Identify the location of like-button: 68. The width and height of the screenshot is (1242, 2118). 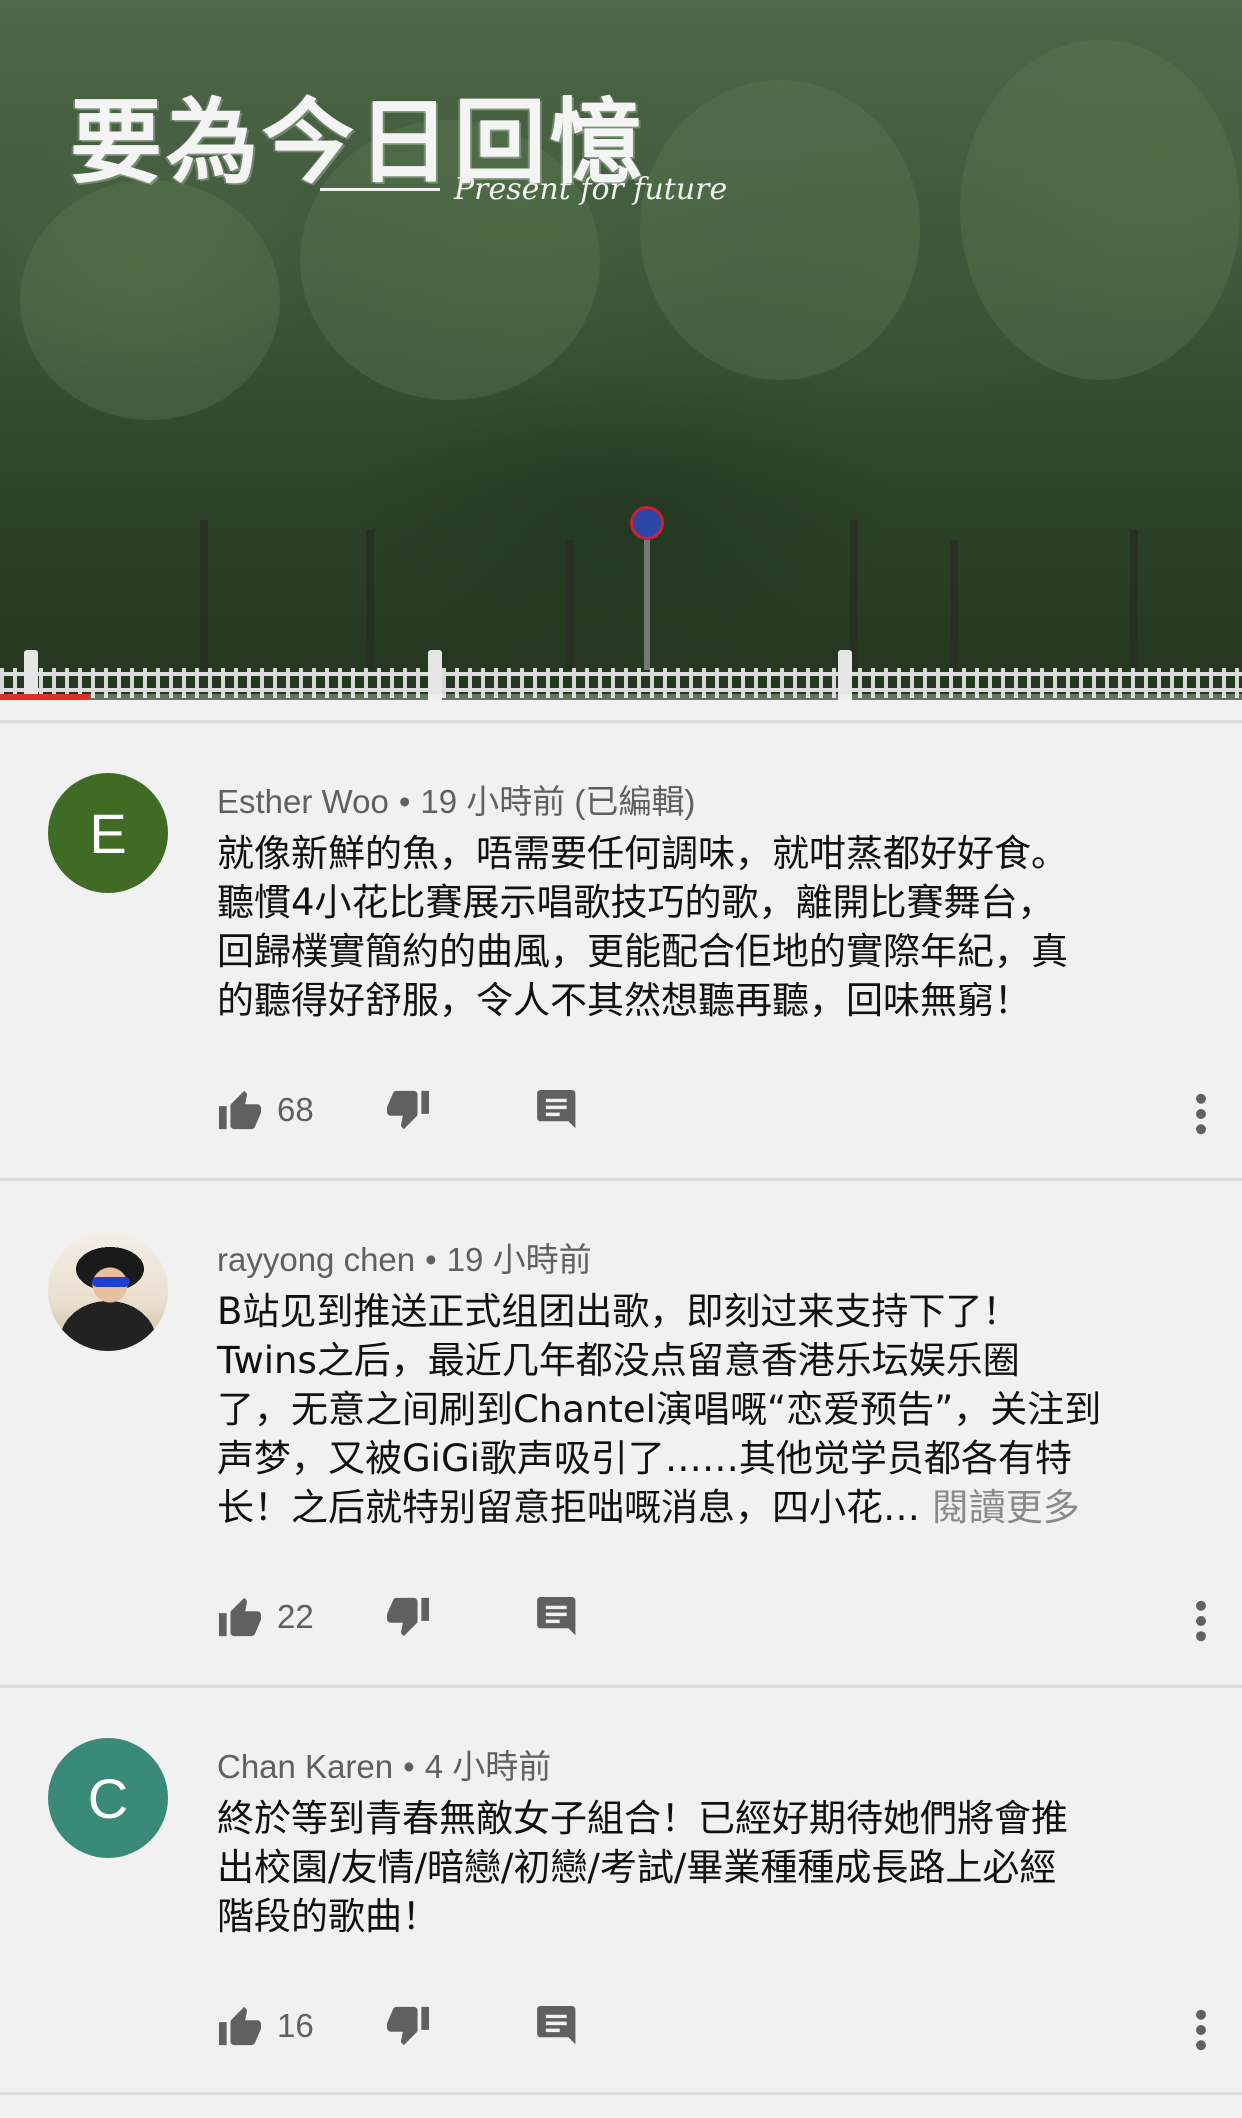
(265, 1110).